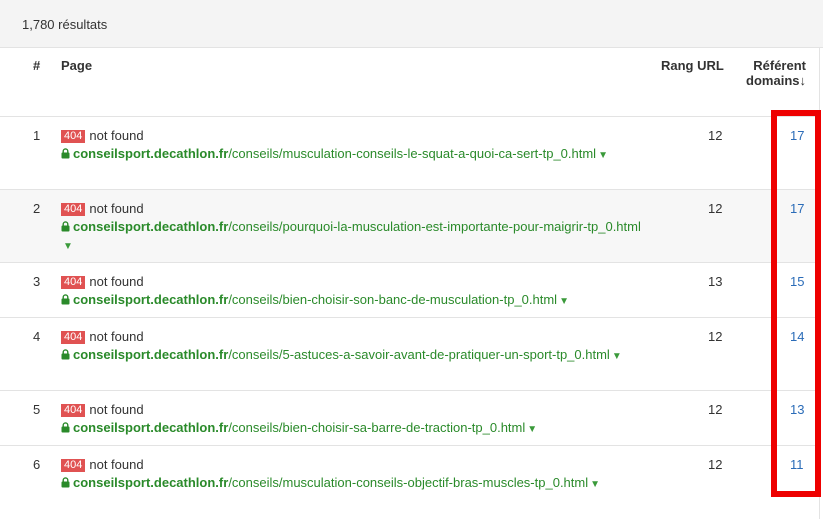  Describe the element at coordinates (37, 336) in the screenshot. I see `row-number: 4` at that location.